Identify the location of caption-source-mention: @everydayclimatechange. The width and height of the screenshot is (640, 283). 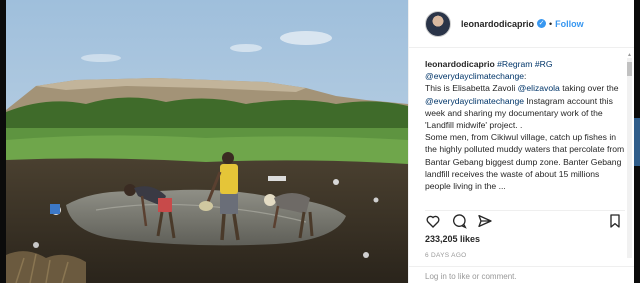
(474, 76).